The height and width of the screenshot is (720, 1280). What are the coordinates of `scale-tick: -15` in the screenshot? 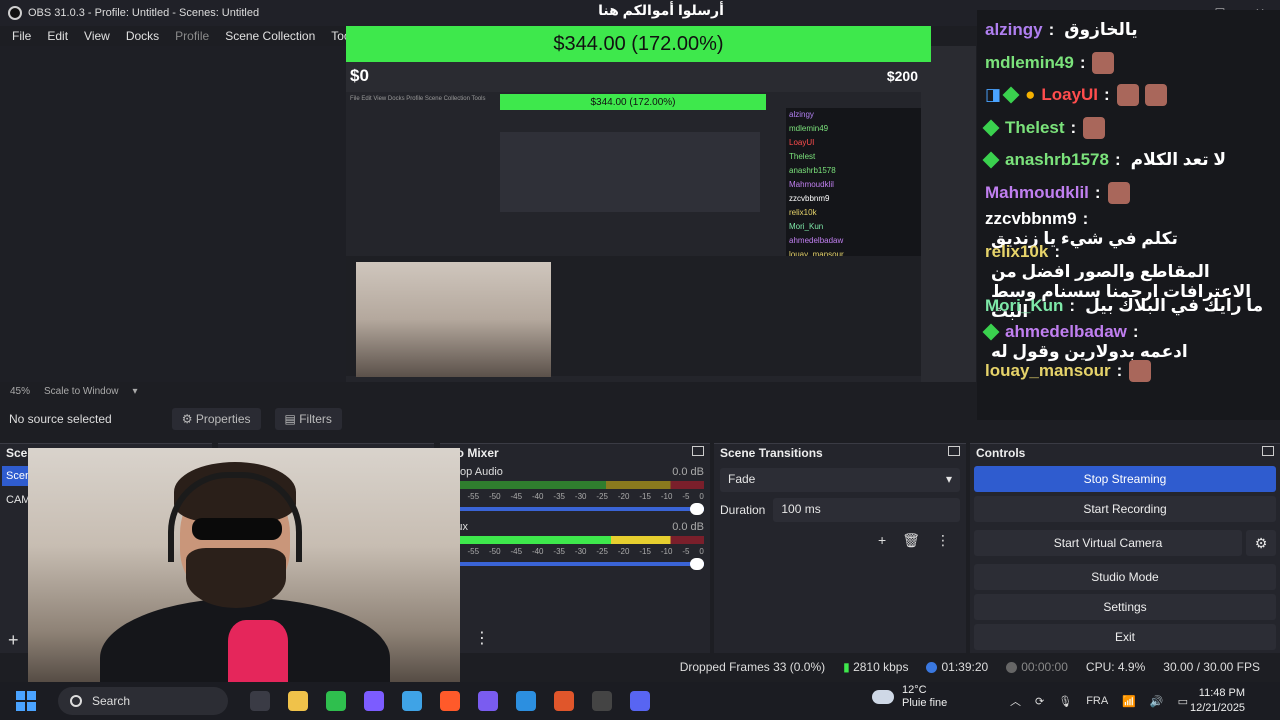 It's located at (645, 496).